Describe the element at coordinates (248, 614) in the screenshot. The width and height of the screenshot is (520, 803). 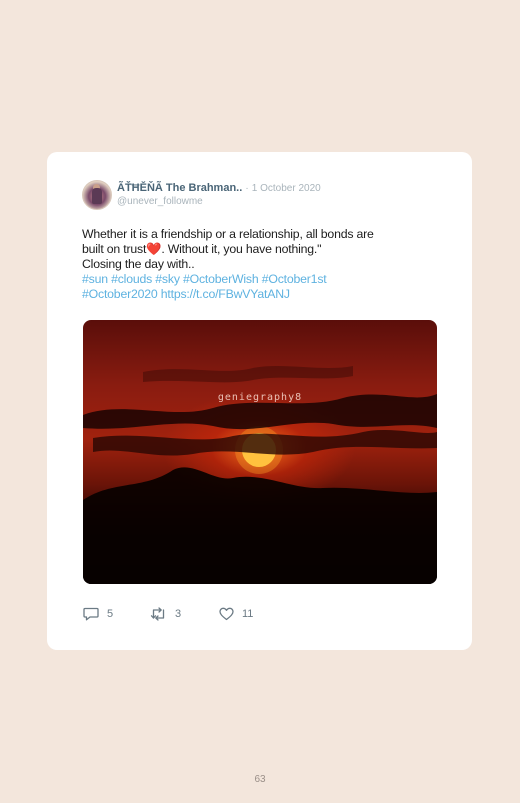
I see `like-count: 11` at that location.